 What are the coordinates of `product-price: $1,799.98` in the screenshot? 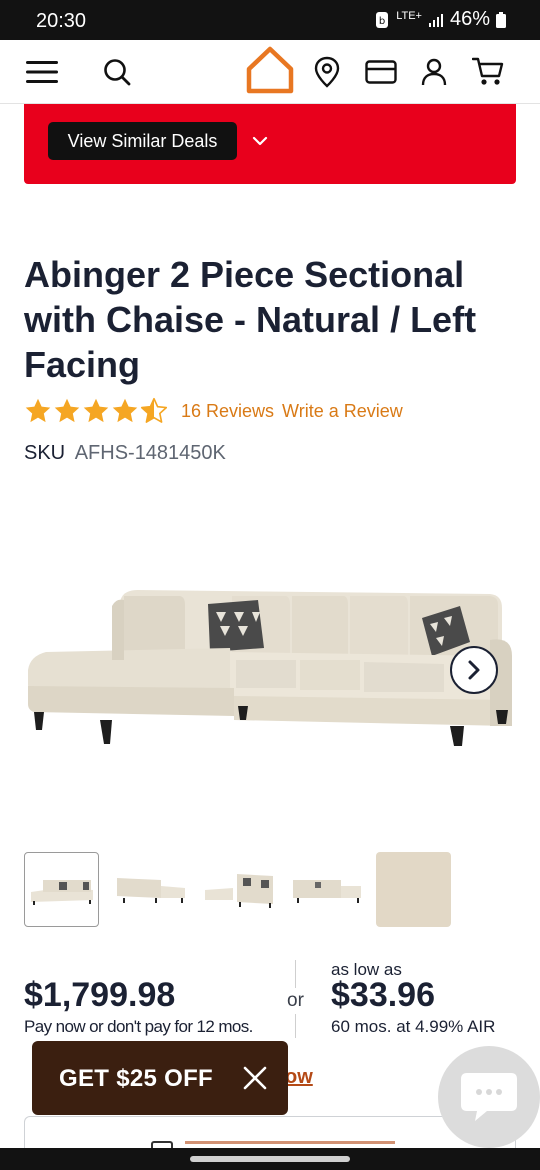 It's located at (100, 995).